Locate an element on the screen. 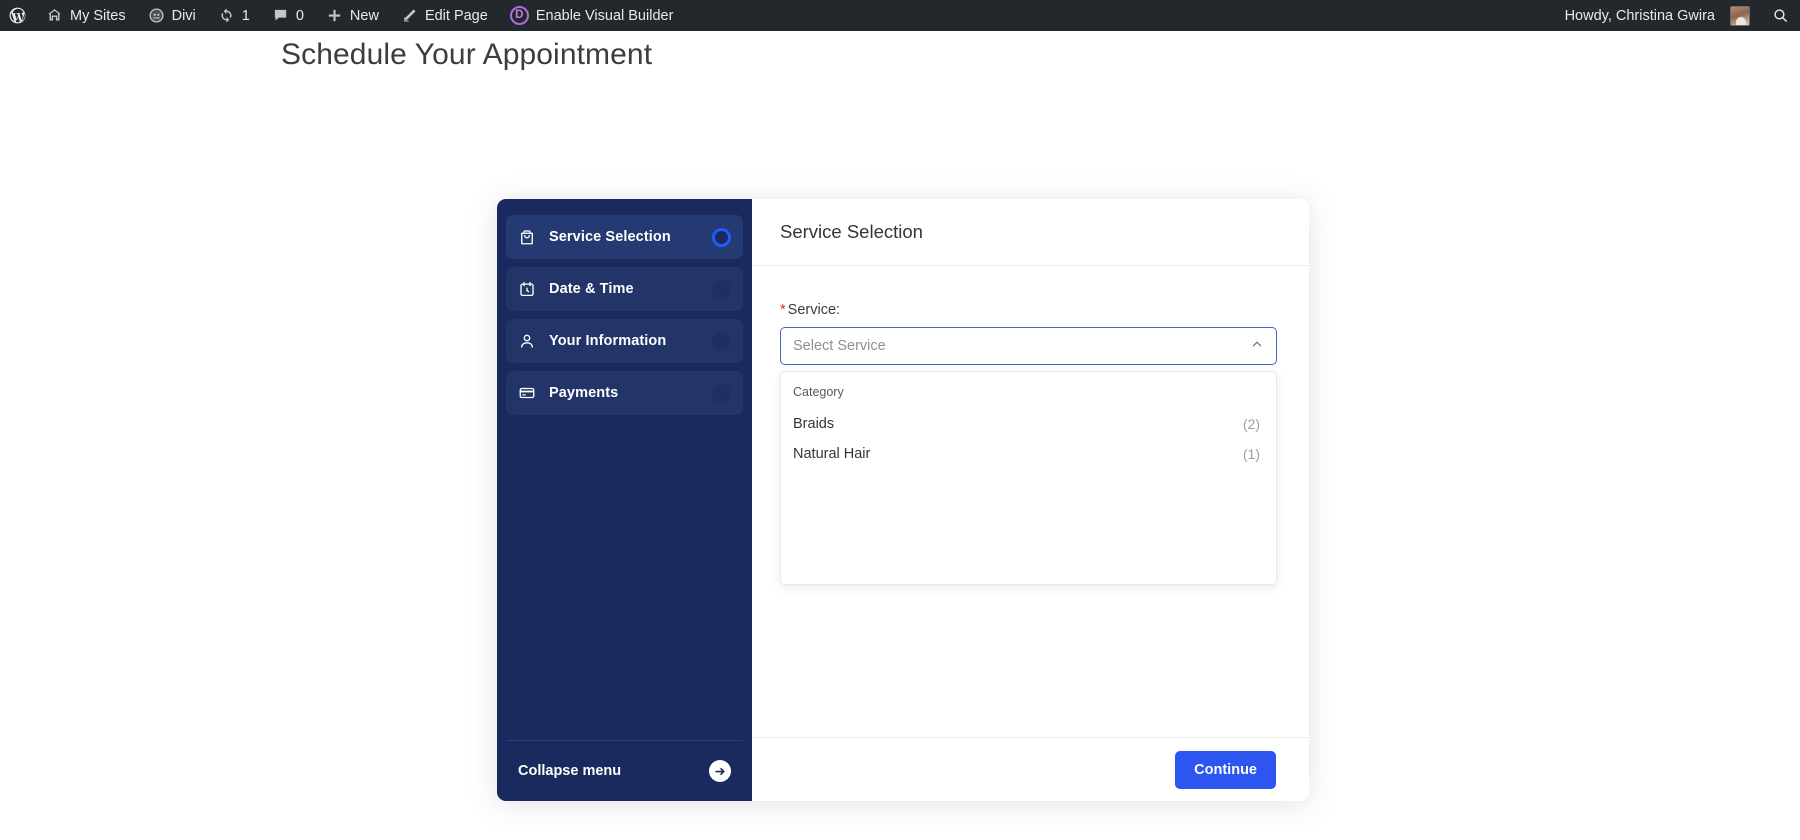  collapse-menu-label: Collapse menu is located at coordinates (570, 771).